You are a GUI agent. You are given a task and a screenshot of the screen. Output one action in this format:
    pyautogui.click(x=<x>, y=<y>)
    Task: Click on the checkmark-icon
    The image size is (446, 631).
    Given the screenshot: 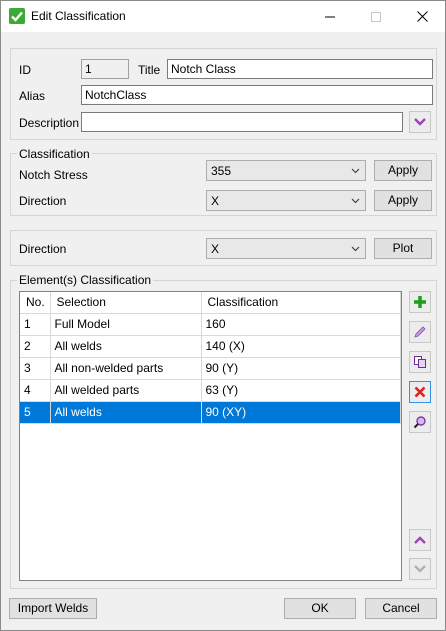 What is the action you would take?
    pyautogui.click(x=17, y=16)
    